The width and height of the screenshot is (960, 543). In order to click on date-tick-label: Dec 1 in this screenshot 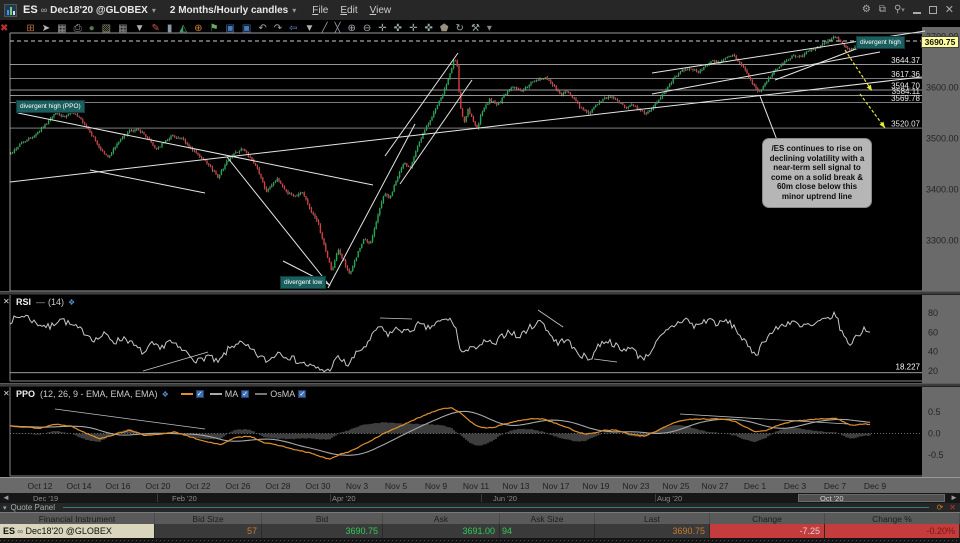, I will do `click(755, 486)`.